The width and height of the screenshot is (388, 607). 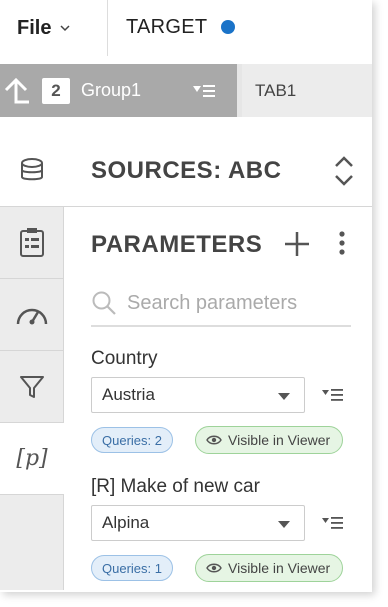 I want to click on rail-filler, so click(x=32, y=542).